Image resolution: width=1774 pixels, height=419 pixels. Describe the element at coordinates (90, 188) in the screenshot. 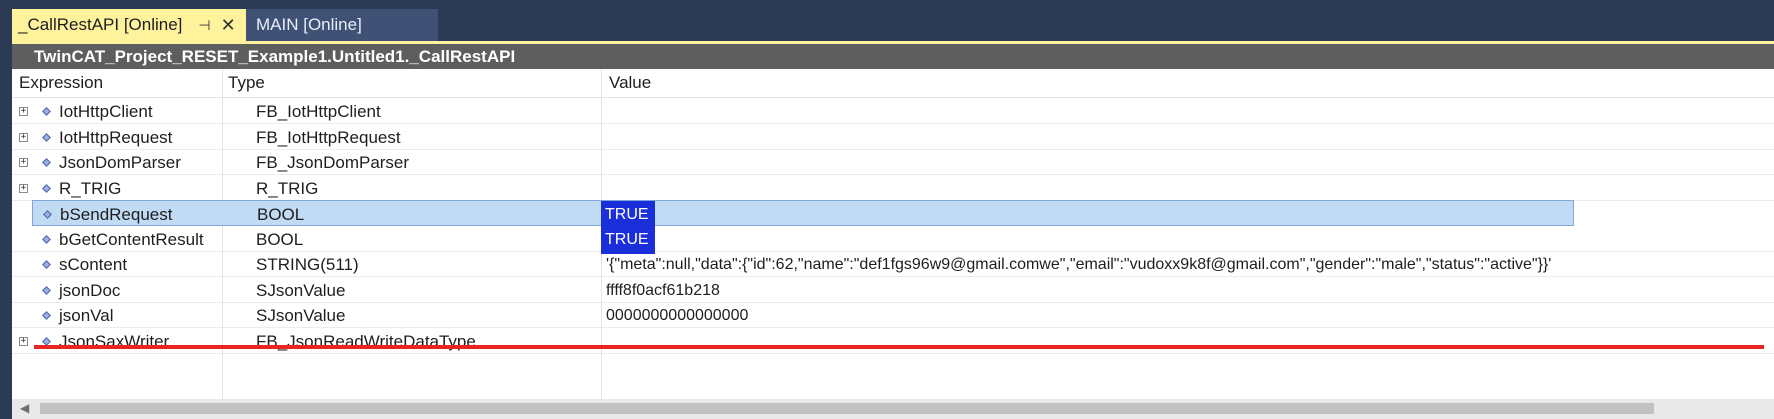

I see `expression-cell: R_TRIG` at that location.